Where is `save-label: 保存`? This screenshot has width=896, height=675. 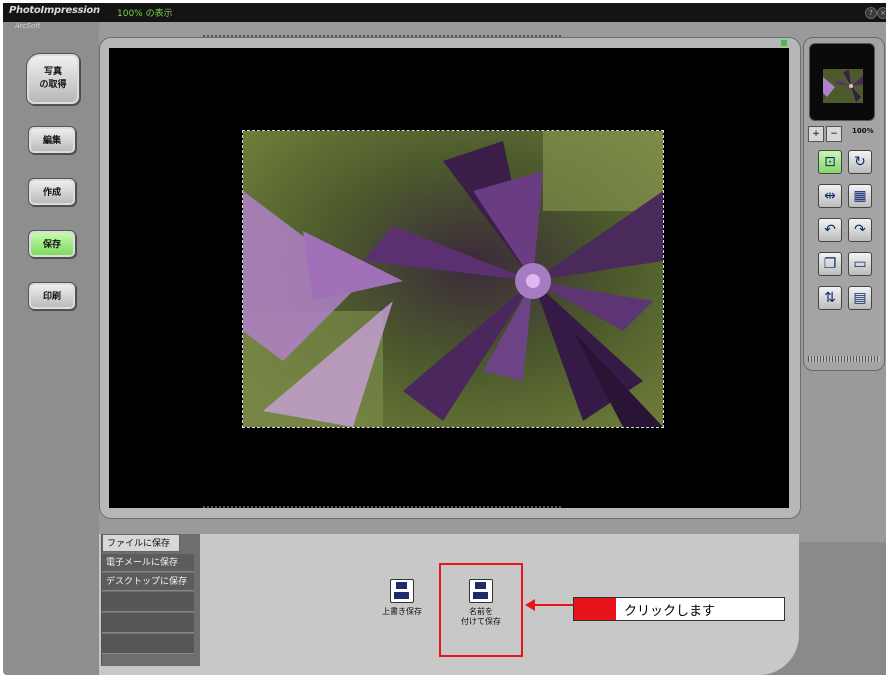
save-label: 保存 is located at coordinates (51, 245).